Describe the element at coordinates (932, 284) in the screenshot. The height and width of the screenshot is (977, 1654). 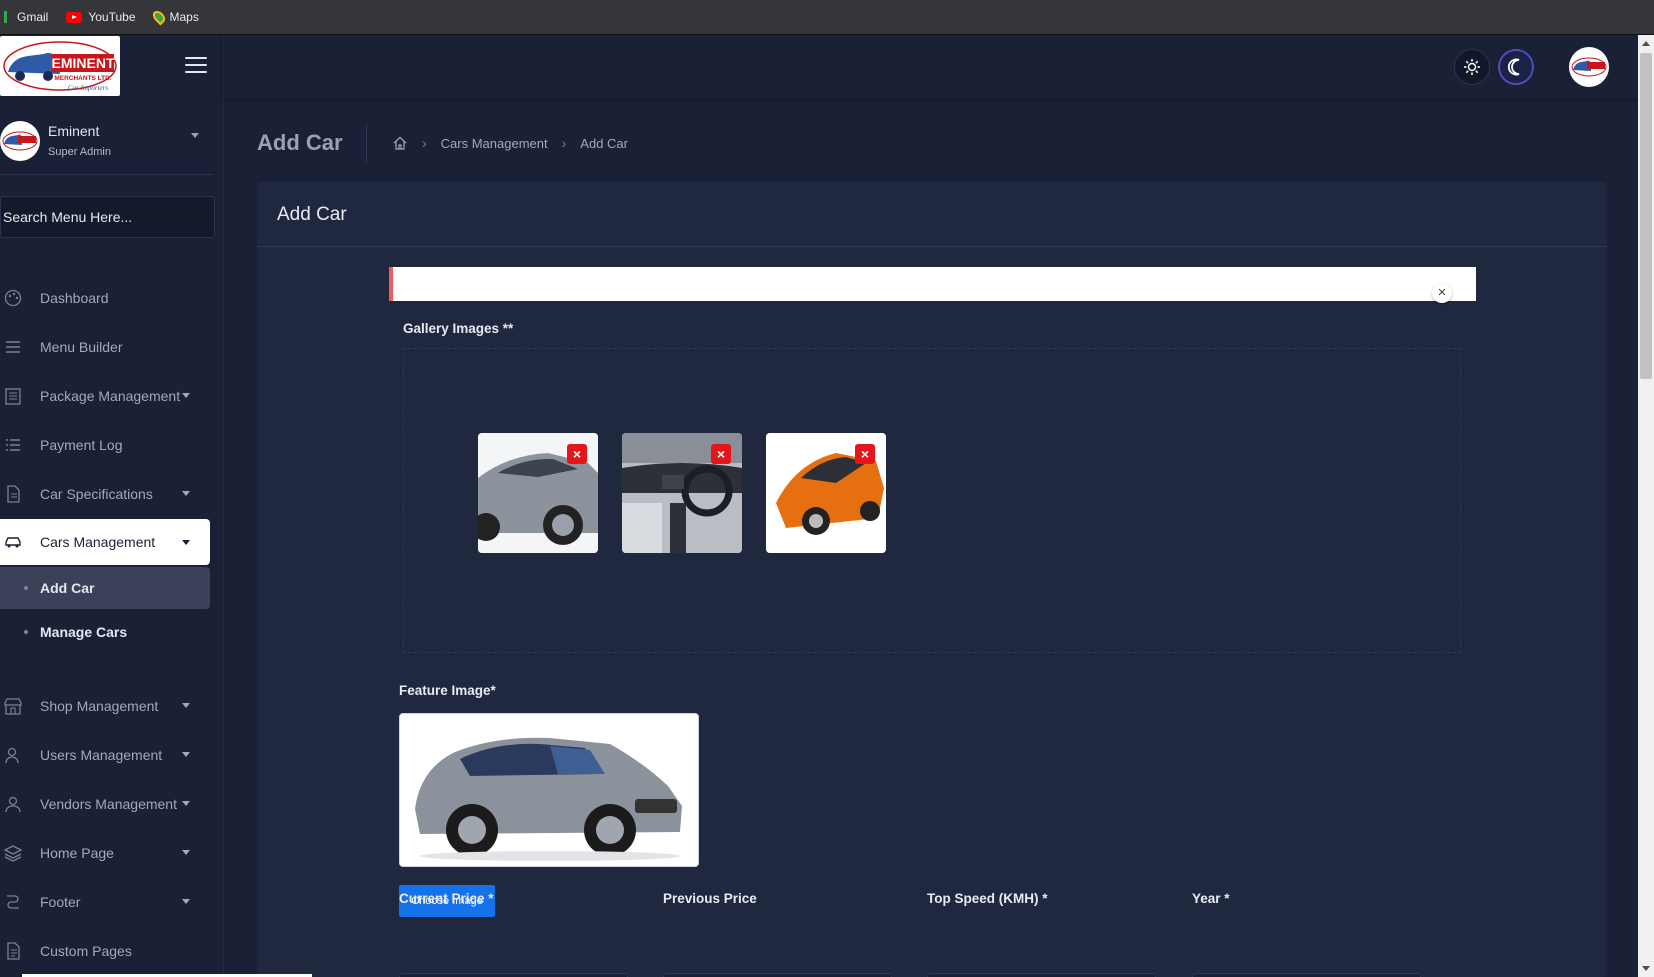
I see `alert-box` at that location.